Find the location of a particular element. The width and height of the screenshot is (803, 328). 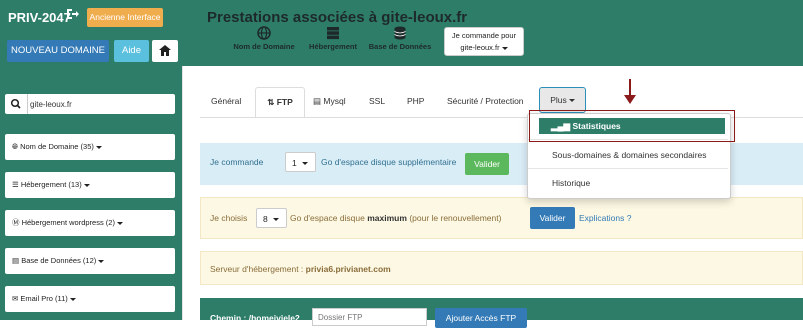

choose-max-suffix-b: (pour le renouvellement) is located at coordinates (455, 218).